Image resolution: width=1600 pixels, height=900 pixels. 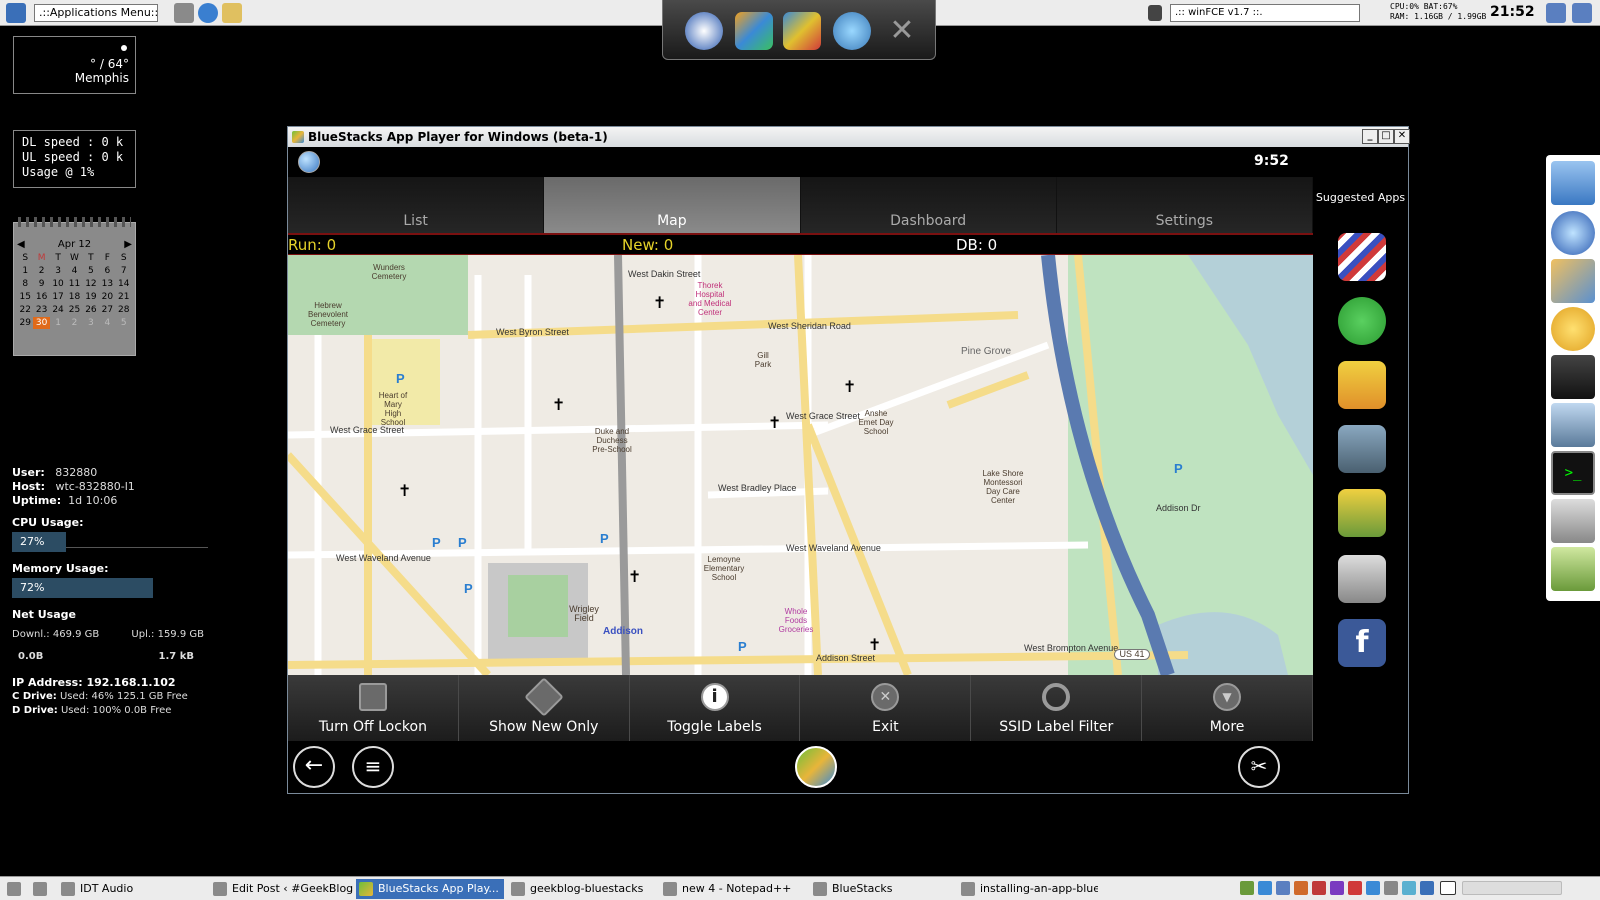 What do you see at coordinates (208, 13) in the screenshot?
I see `browser-icon` at bounding box center [208, 13].